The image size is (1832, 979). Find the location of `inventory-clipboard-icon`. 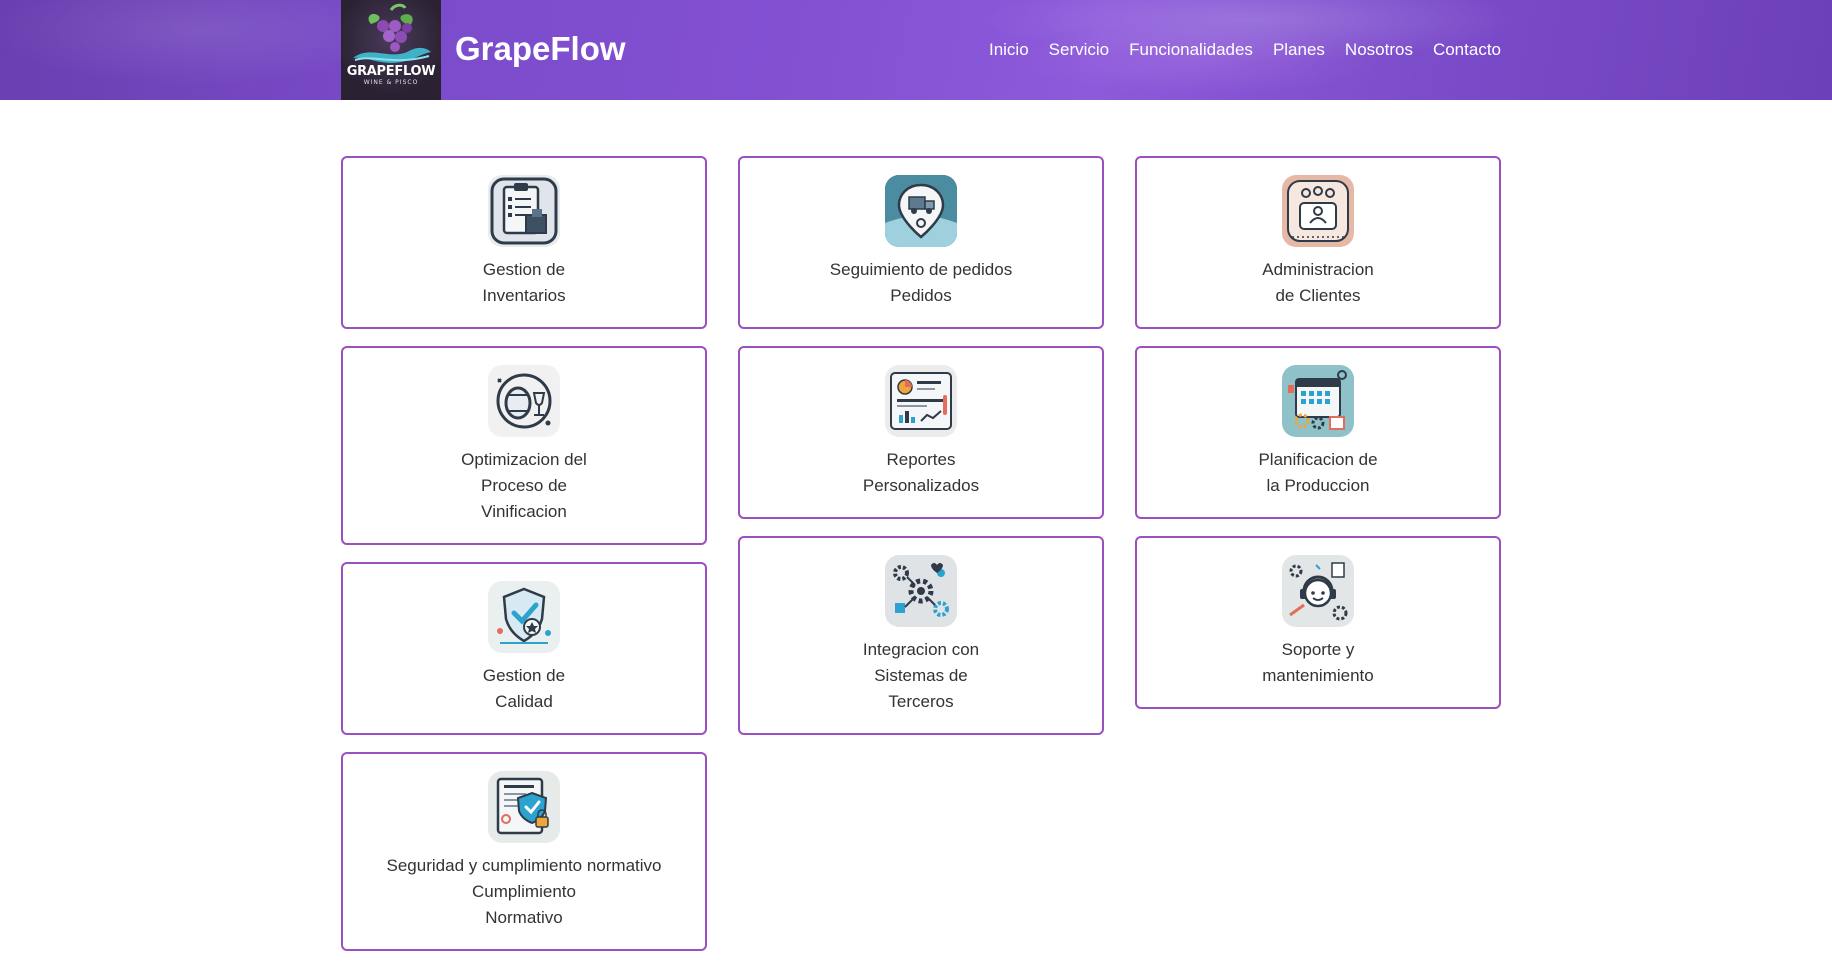

inventory-clipboard-icon is located at coordinates (524, 211).